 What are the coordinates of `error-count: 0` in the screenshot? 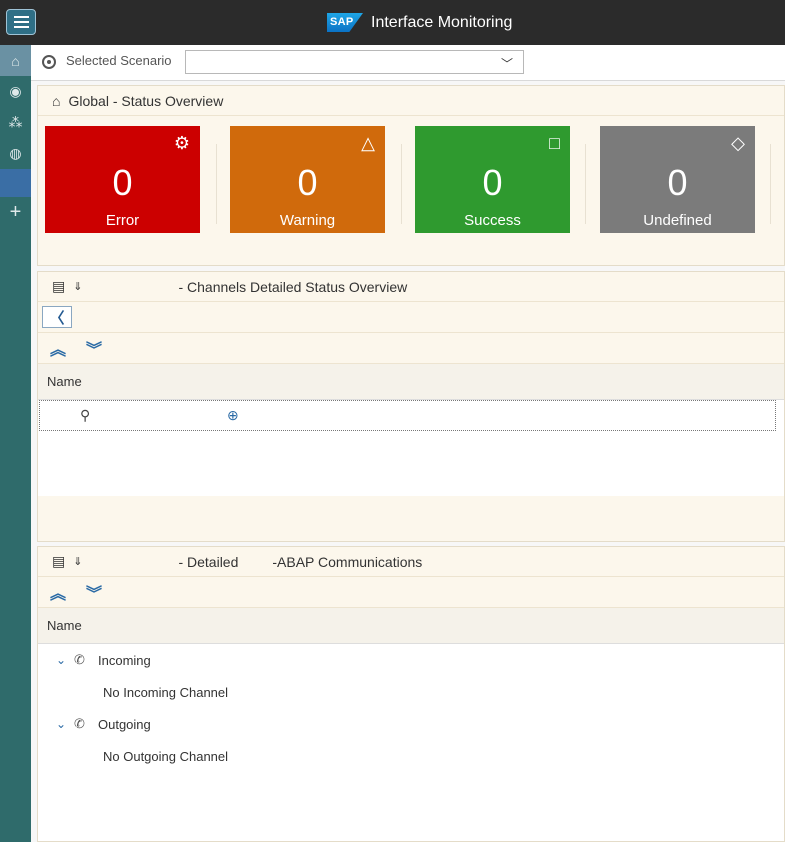 It's located at (122, 182).